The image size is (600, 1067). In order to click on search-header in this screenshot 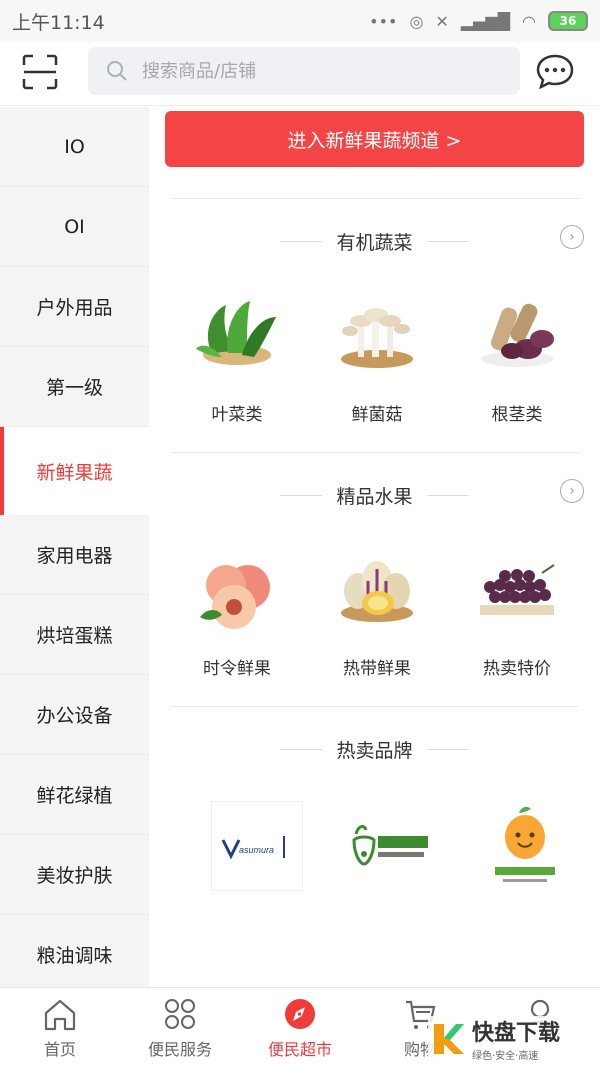, I will do `click(300, 74)`.